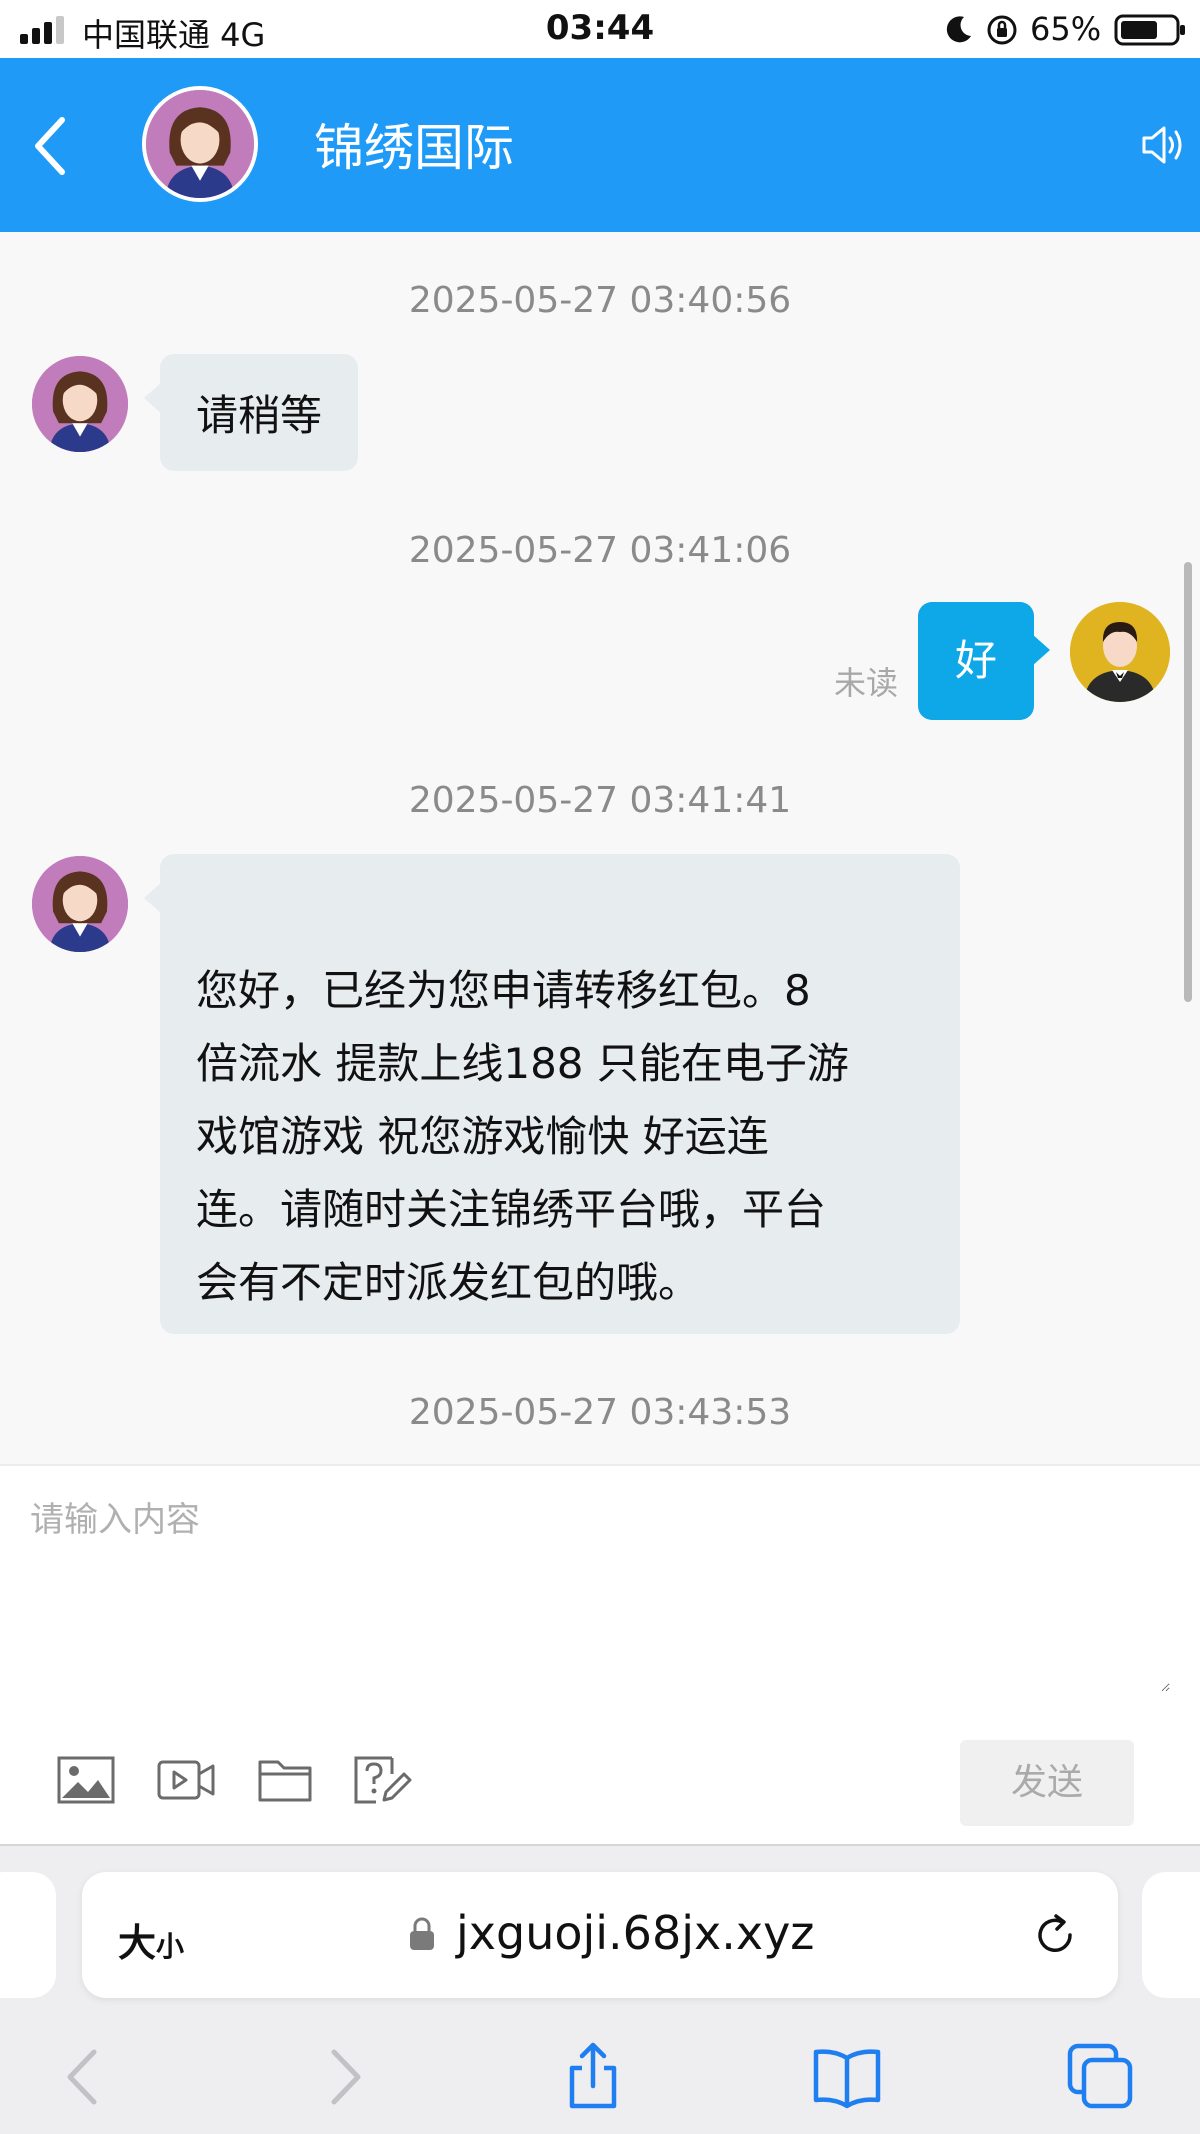 This screenshot has width=1200, height=2134. I want to click on user-message-bubble: 好, so click(984, 661).